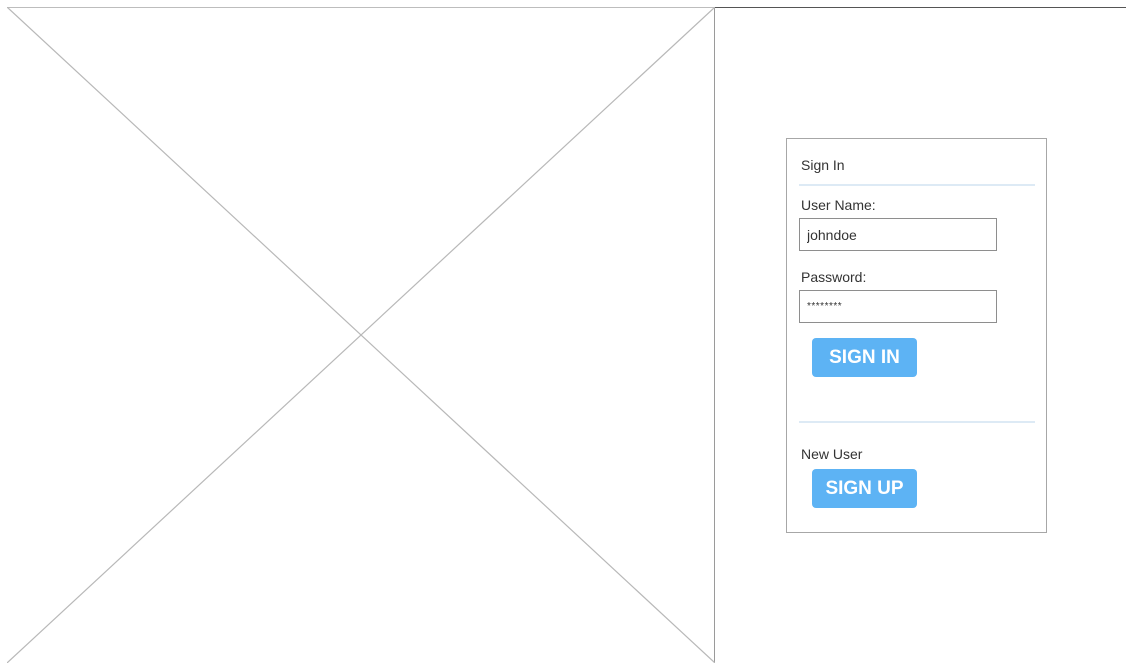 The image size is (1126, 663). Describe the element at coordinates (917, 185) in the screenshot. I see `panel-divider` at that location.